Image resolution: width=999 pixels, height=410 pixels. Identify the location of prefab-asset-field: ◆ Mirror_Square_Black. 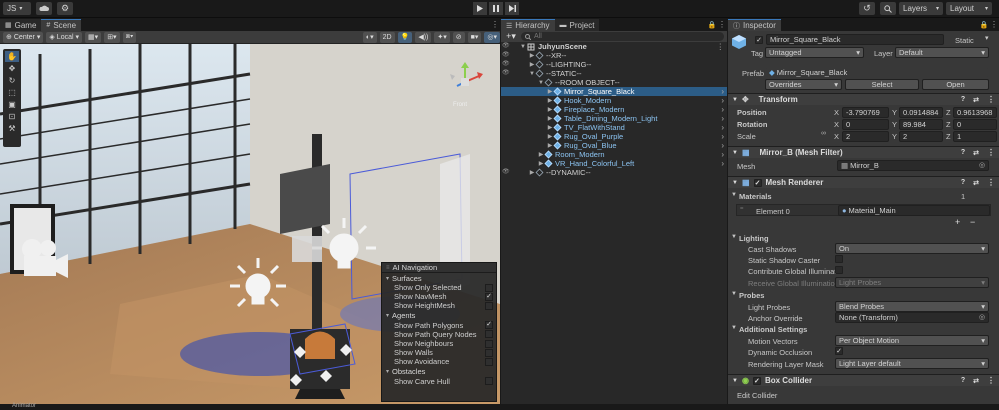
(877, 72).